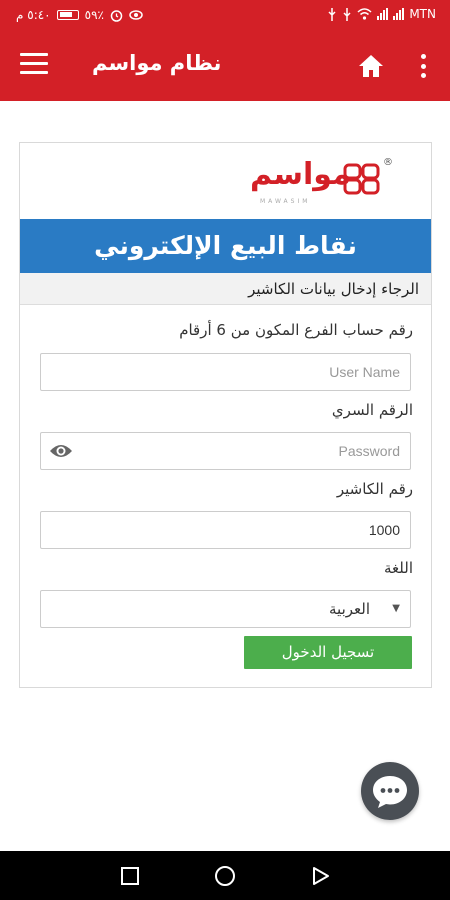 The height and width of the screenshot is (900, 450). Describe the element at coordinates (136, 15) in the screenshot. I see `eye-comfort-icon` at that location.